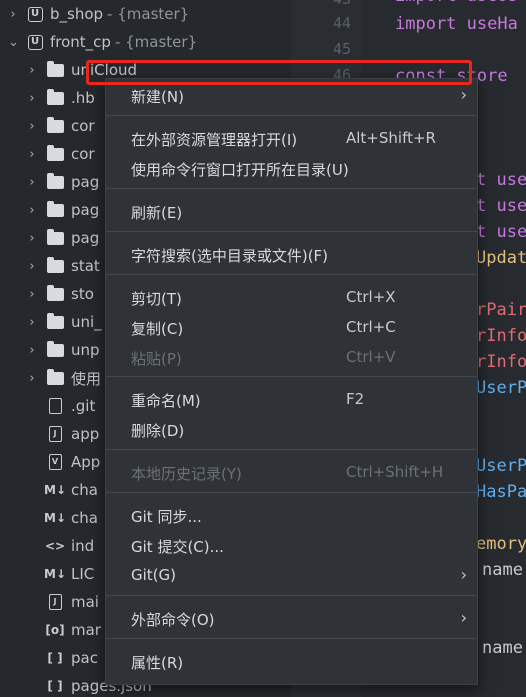 The image size is (526, 697). I want to click on file-icon, so click(55, 406).